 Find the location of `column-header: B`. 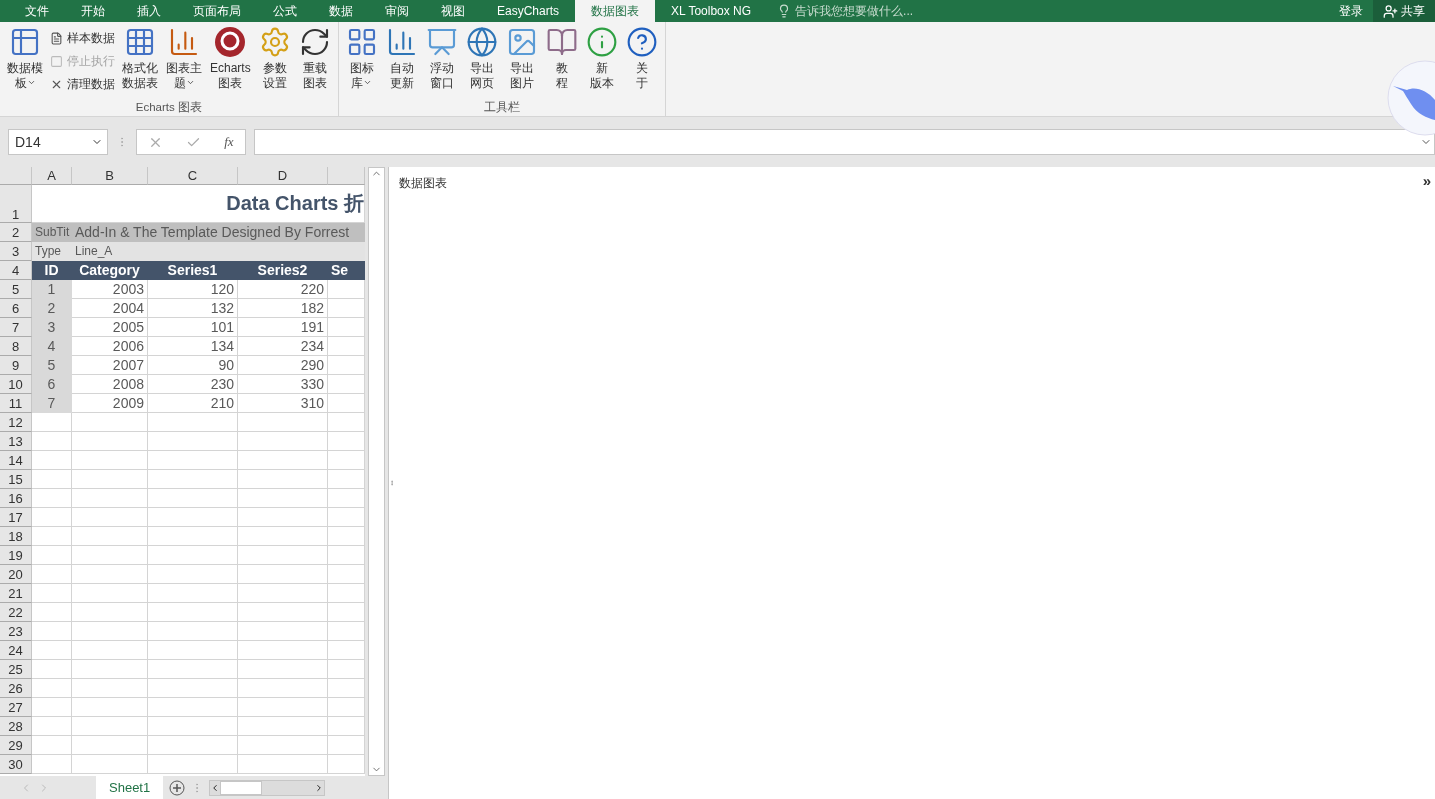

column-header: B is located at coordinates (110, 176).